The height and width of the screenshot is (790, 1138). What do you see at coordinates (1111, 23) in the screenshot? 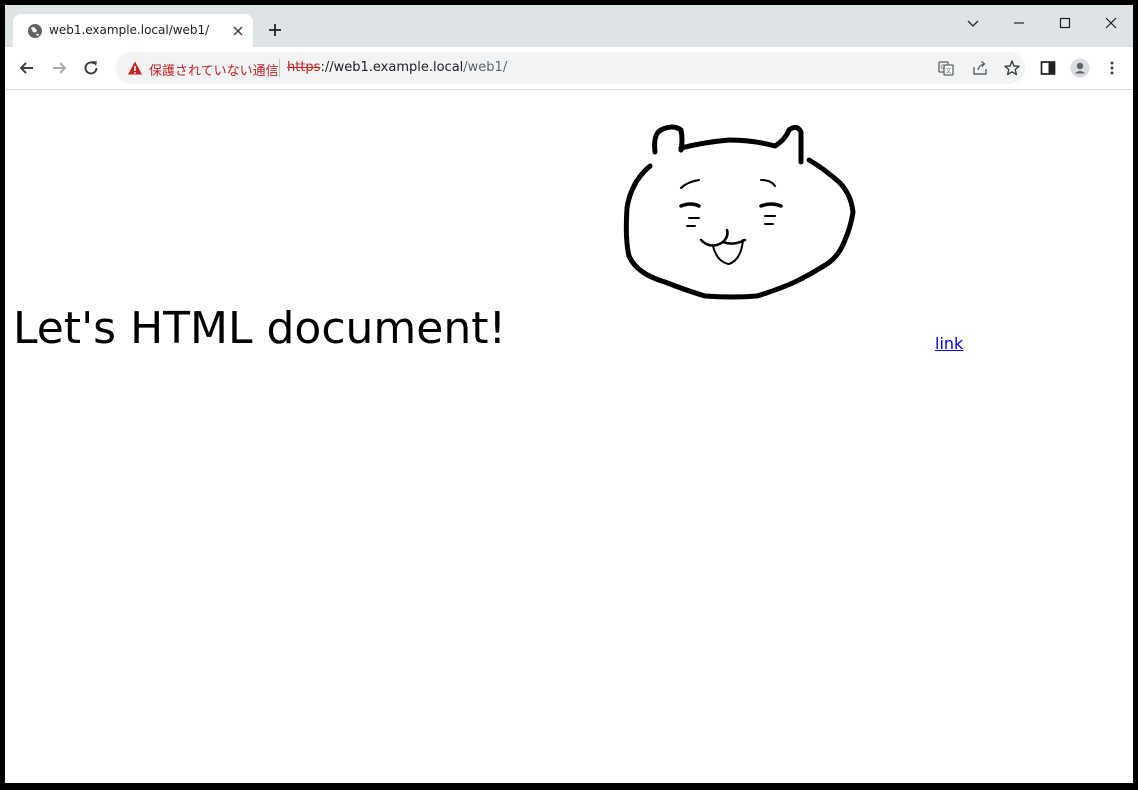
I see `close-window-icon` at bounding box center [1111, 23].